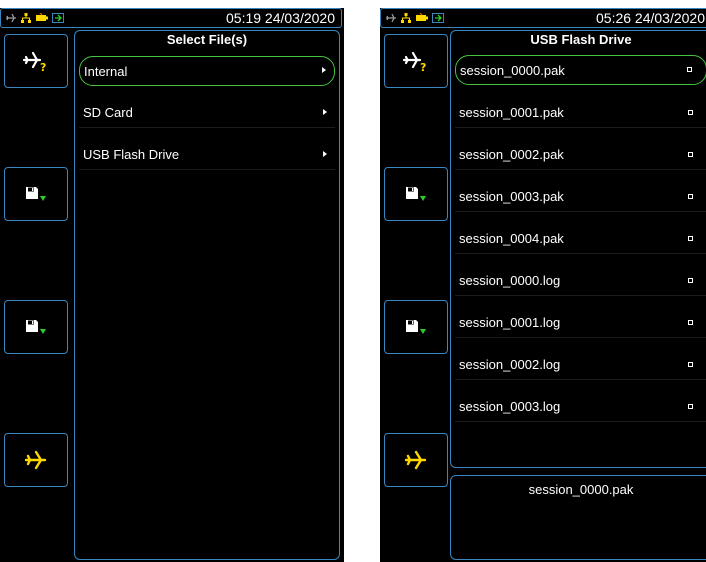 Image resolution: width=706 pixels, height=562 pixels. What do you see at coordinates (511, 154) in the screenshot?
I see `file-name: session_0002.pak` at bounding box center [511, 154].